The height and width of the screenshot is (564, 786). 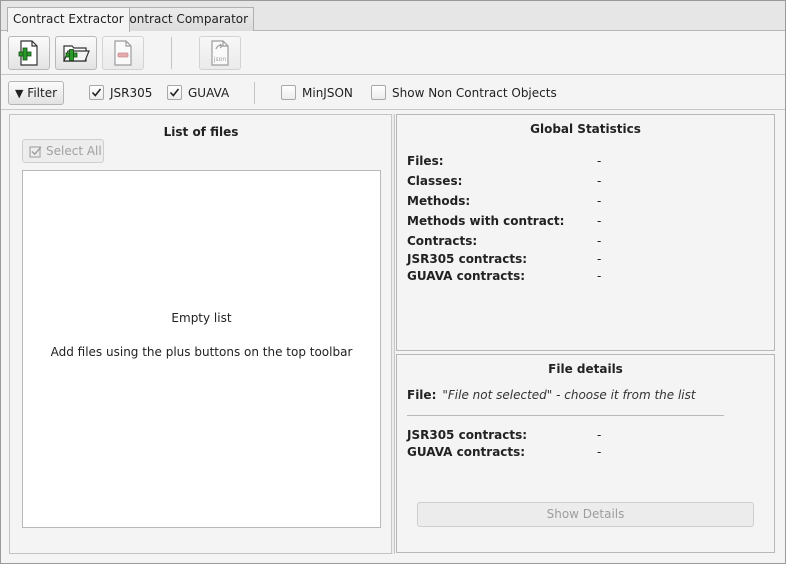 What do you see at coordinates (131, 92) in the screenshot?
I see `checkbox-label: JSR305` at bounding box center [131, 92].